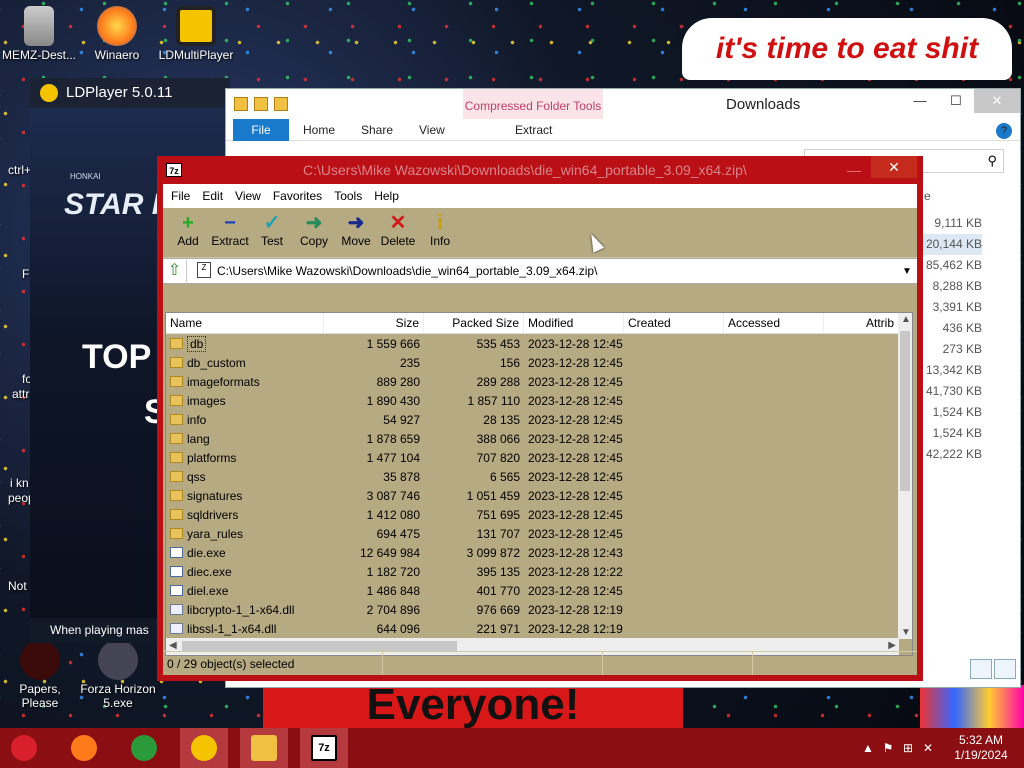  I want to click on desktop-label-not: Not, so click(17, 586).